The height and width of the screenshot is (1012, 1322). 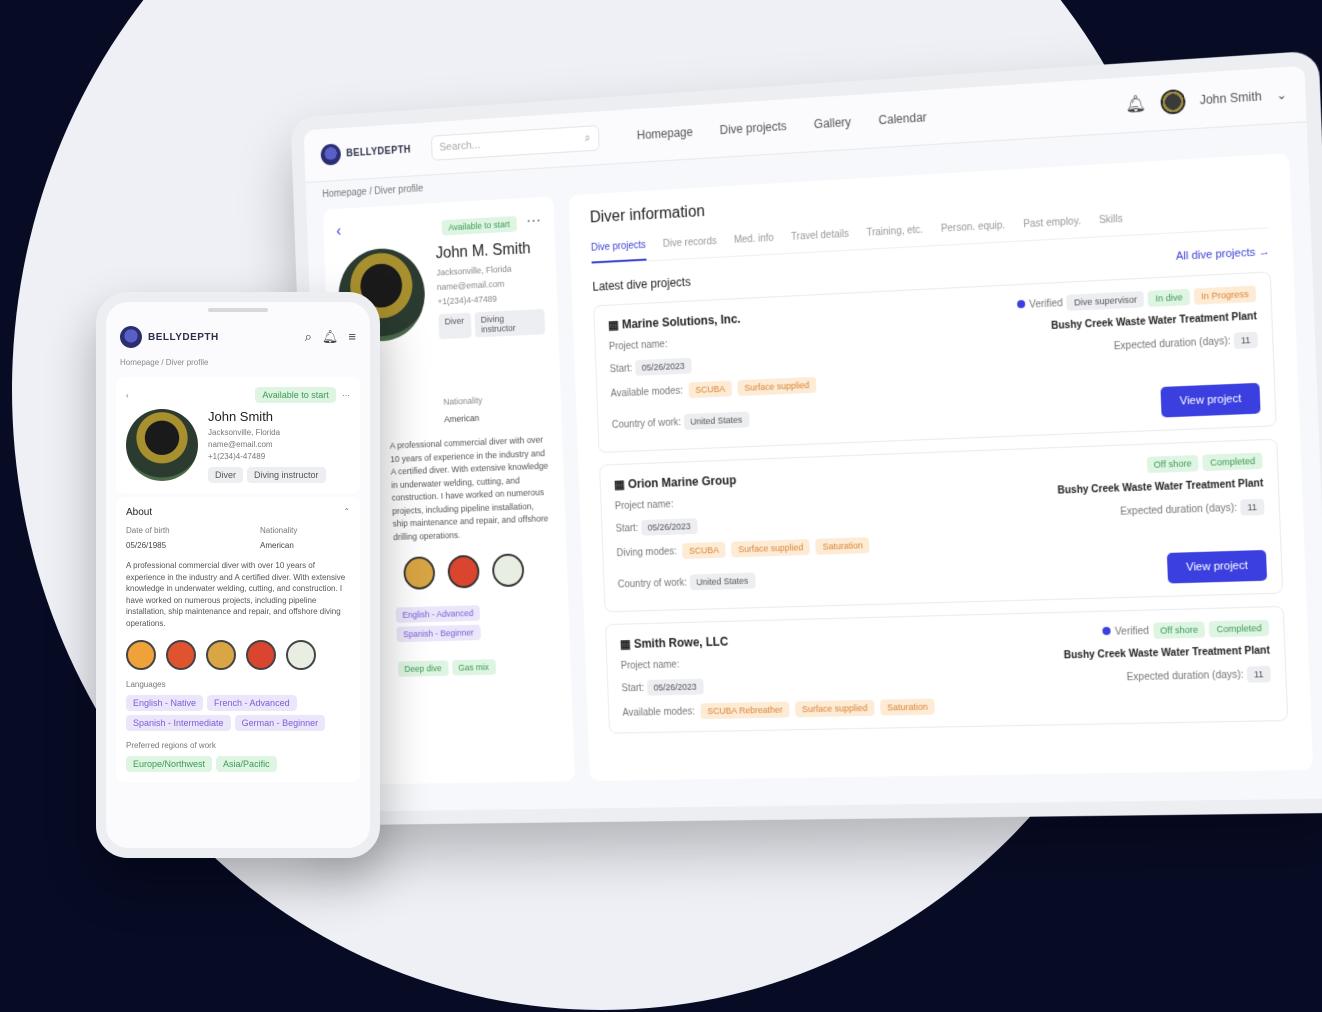 I want to click on nav-gallery: Gallery, so click(x=833, y=123).